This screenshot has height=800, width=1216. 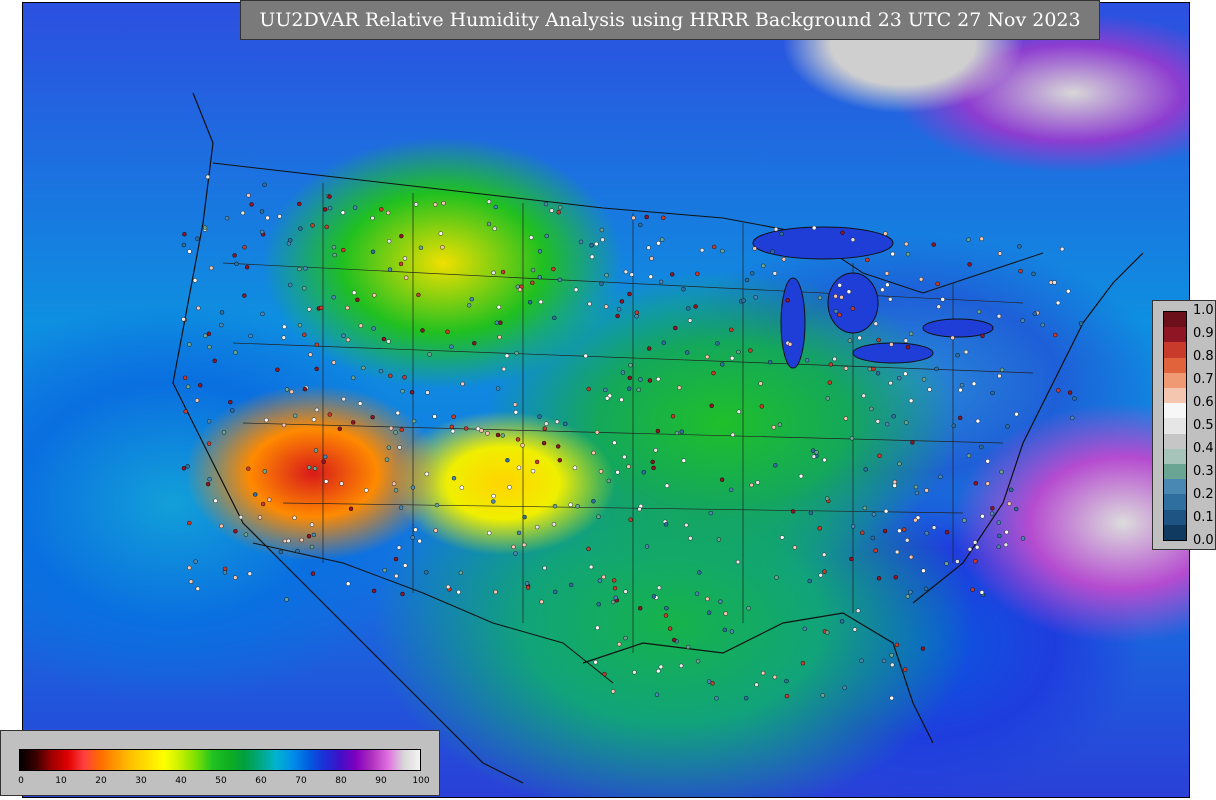 I want to click on colorbar-tick-label: 90, so click(x=381, y=781).